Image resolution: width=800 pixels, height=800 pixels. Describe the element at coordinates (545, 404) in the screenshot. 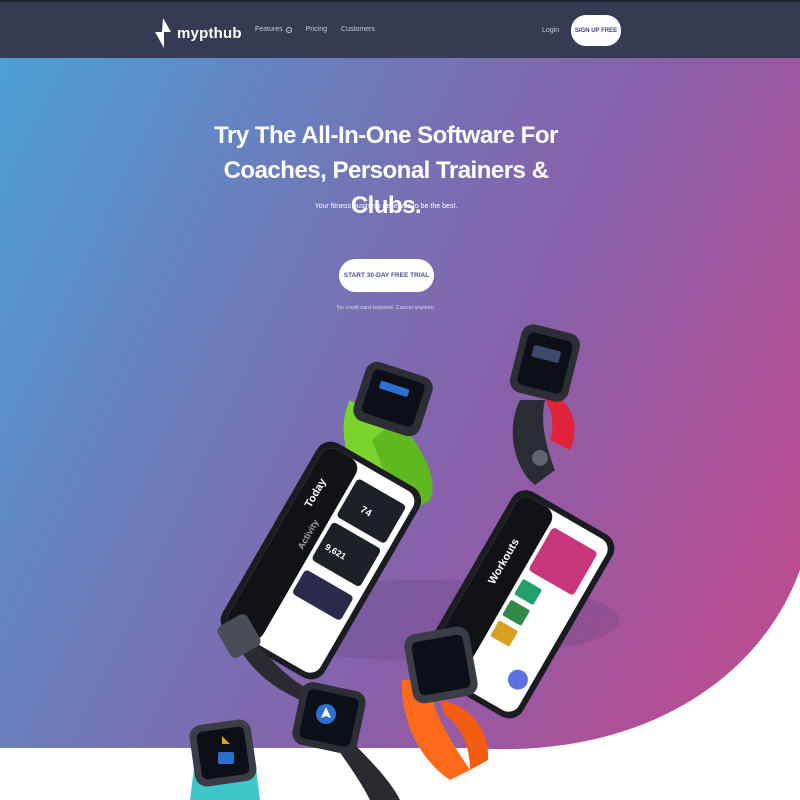

I see `red-watch-image` at that location.